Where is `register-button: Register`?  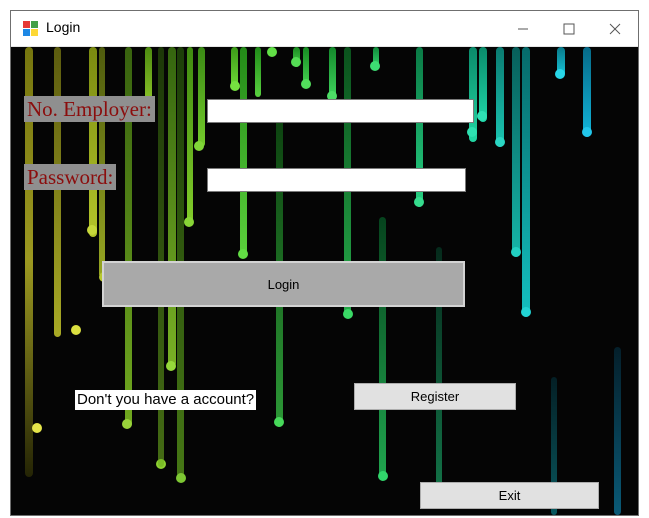 register-button: Register is located at coordinates (435, 396).